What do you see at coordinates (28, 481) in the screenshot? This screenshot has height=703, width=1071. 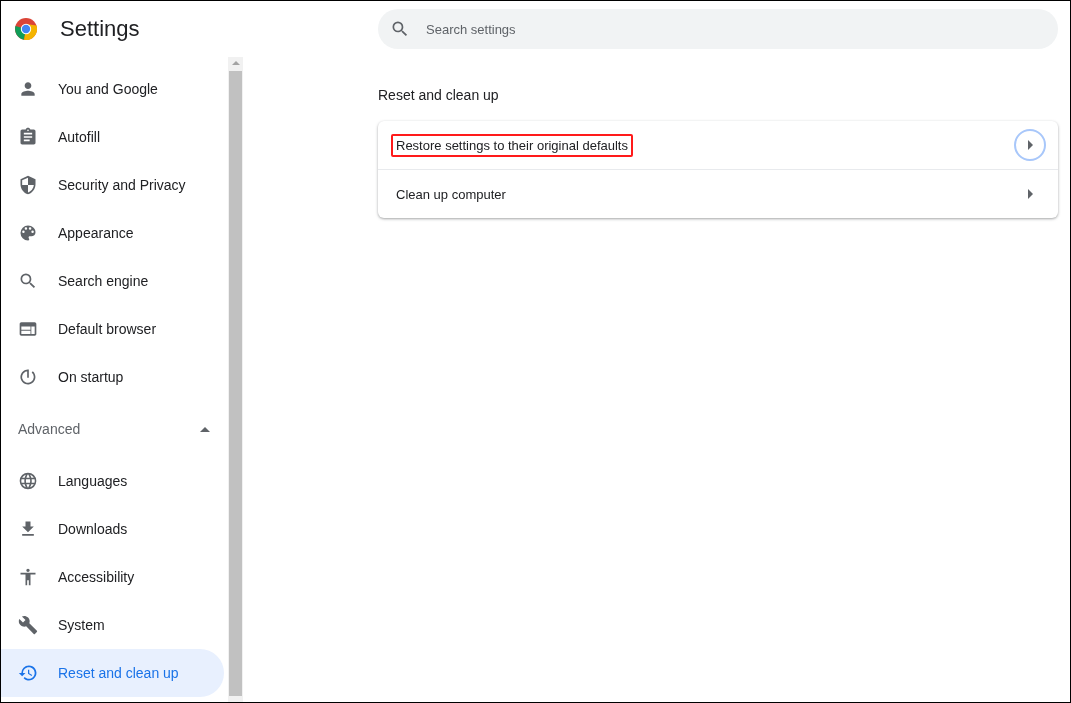 I see `globe-icon` at bounding box center [28, 481].